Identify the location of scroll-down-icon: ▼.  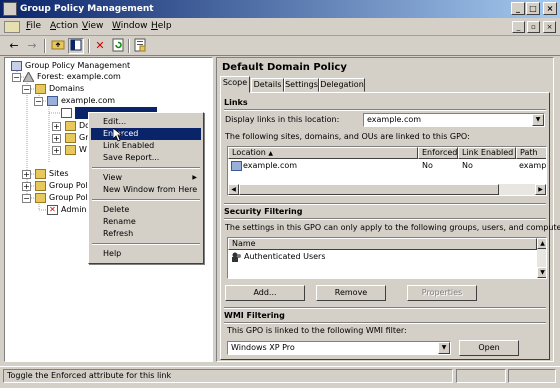
(541, 272).